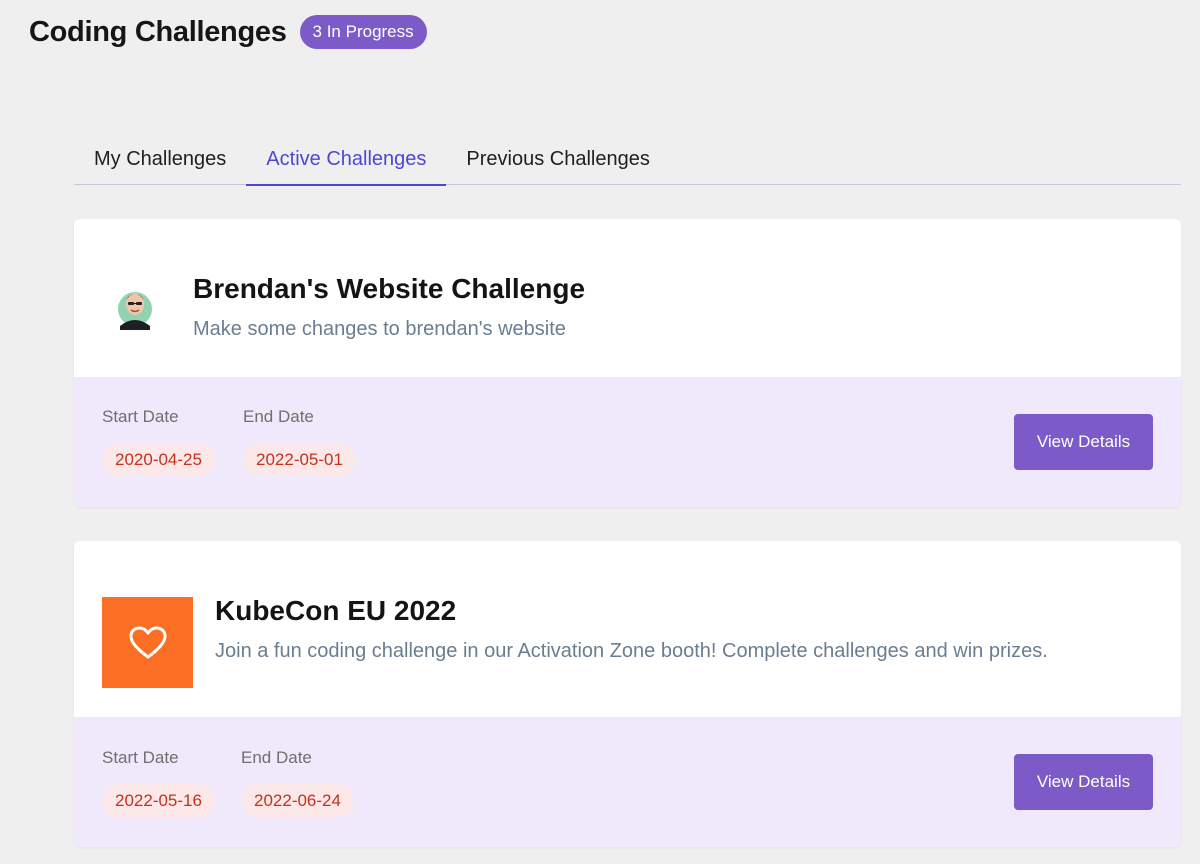  I want to click on start-date-chip: 2020-04-25, so click(158, 459).